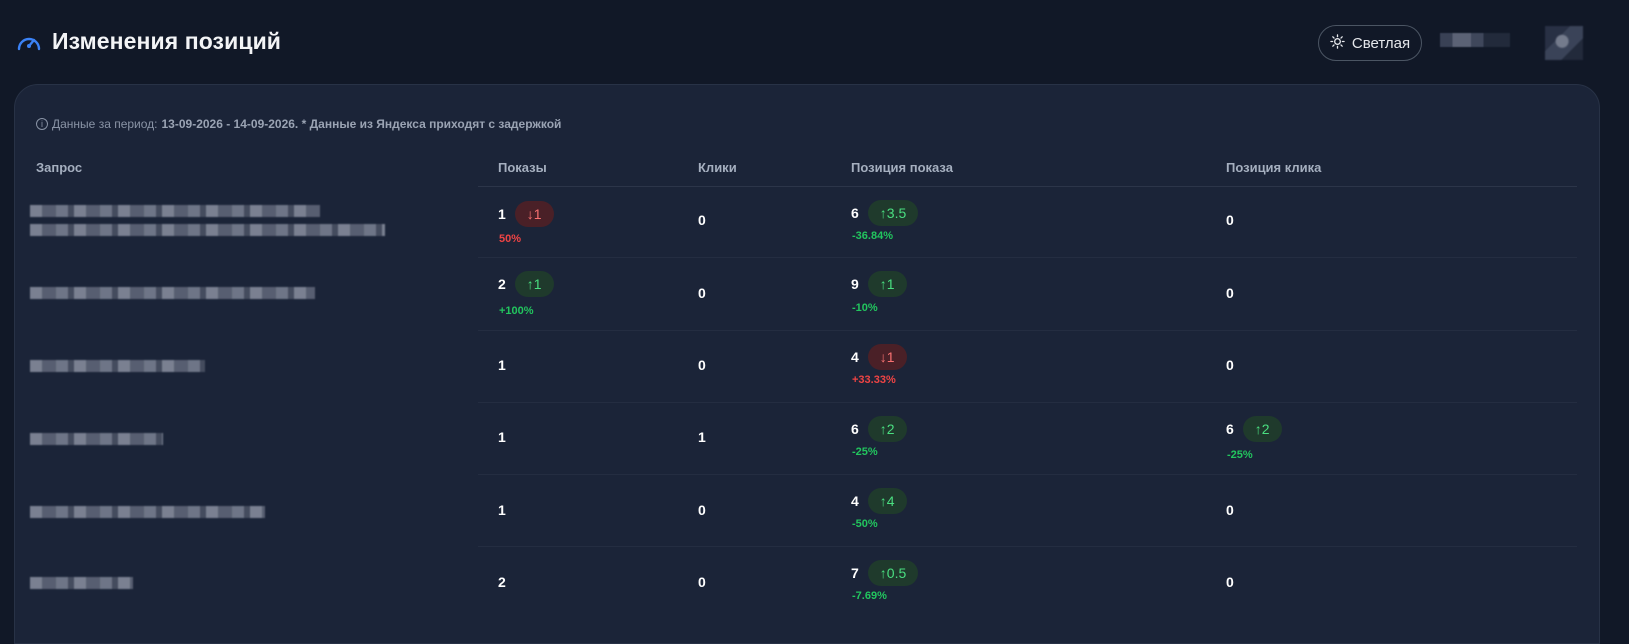 The width and height of the screenshot is (1629, 644). I want to click on impression-position-change-badge: ↑0.5, so click(893, 573).